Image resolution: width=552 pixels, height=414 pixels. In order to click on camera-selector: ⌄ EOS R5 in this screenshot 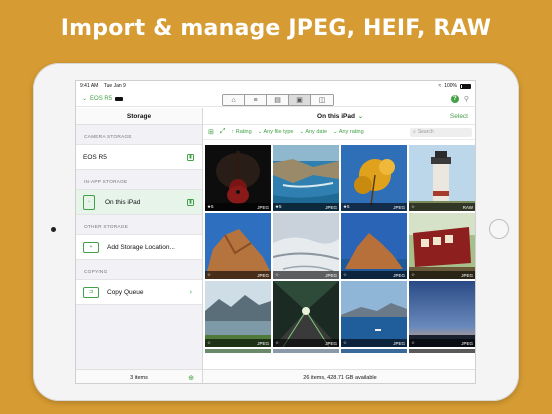, I will do `click(103, 98)`.